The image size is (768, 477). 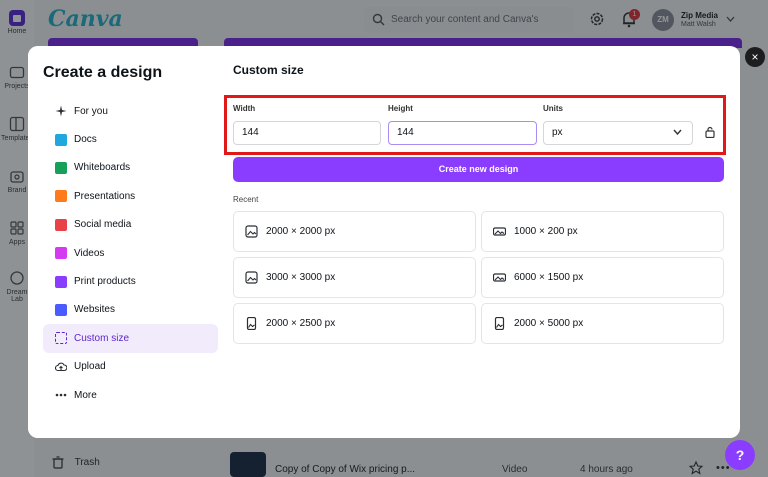 I want to click on nav-label: Social media, so click(x=103, y=225).